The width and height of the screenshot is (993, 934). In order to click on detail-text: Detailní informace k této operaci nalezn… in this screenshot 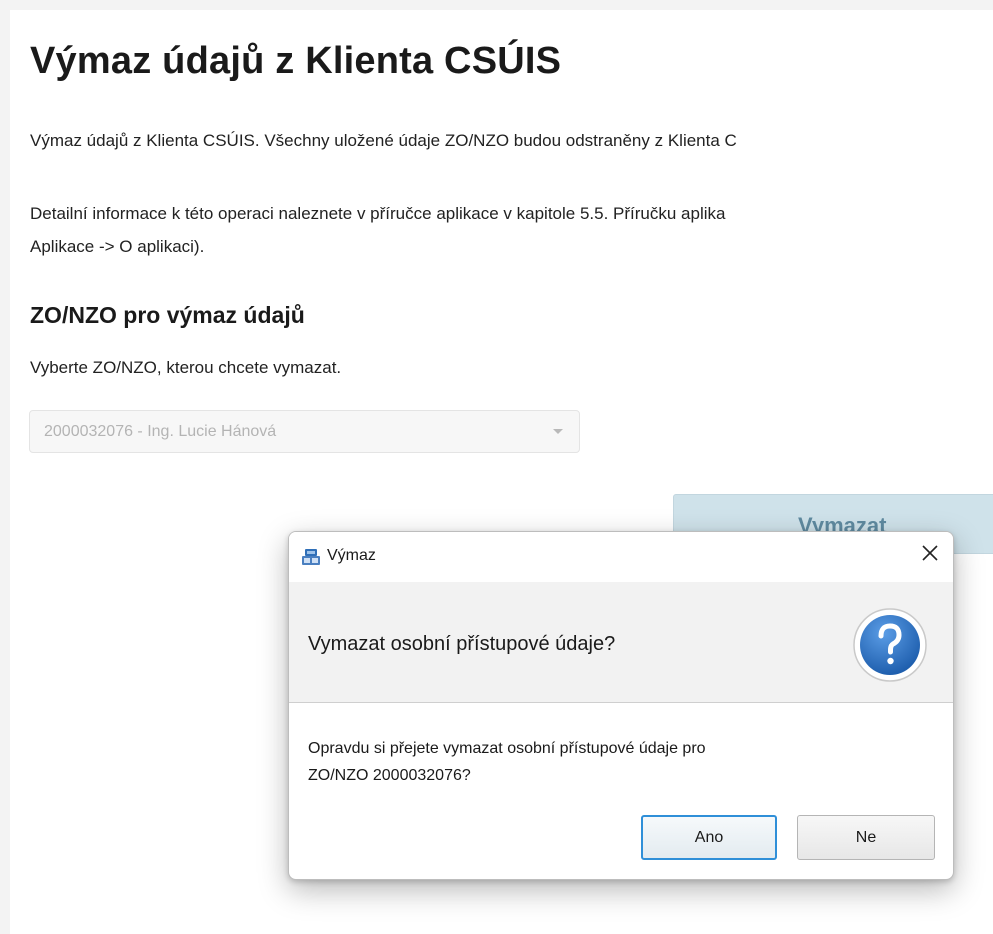, I will do `click(377, 230)`.